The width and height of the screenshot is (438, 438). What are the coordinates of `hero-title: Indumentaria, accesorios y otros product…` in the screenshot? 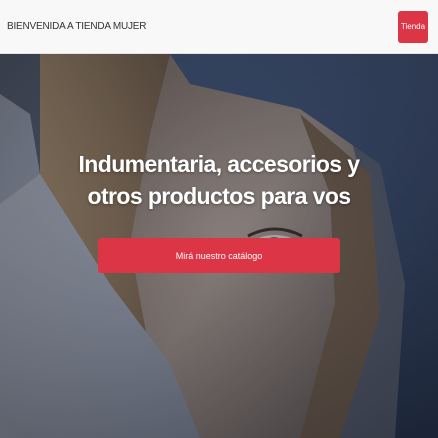 It's located at (219, 180).